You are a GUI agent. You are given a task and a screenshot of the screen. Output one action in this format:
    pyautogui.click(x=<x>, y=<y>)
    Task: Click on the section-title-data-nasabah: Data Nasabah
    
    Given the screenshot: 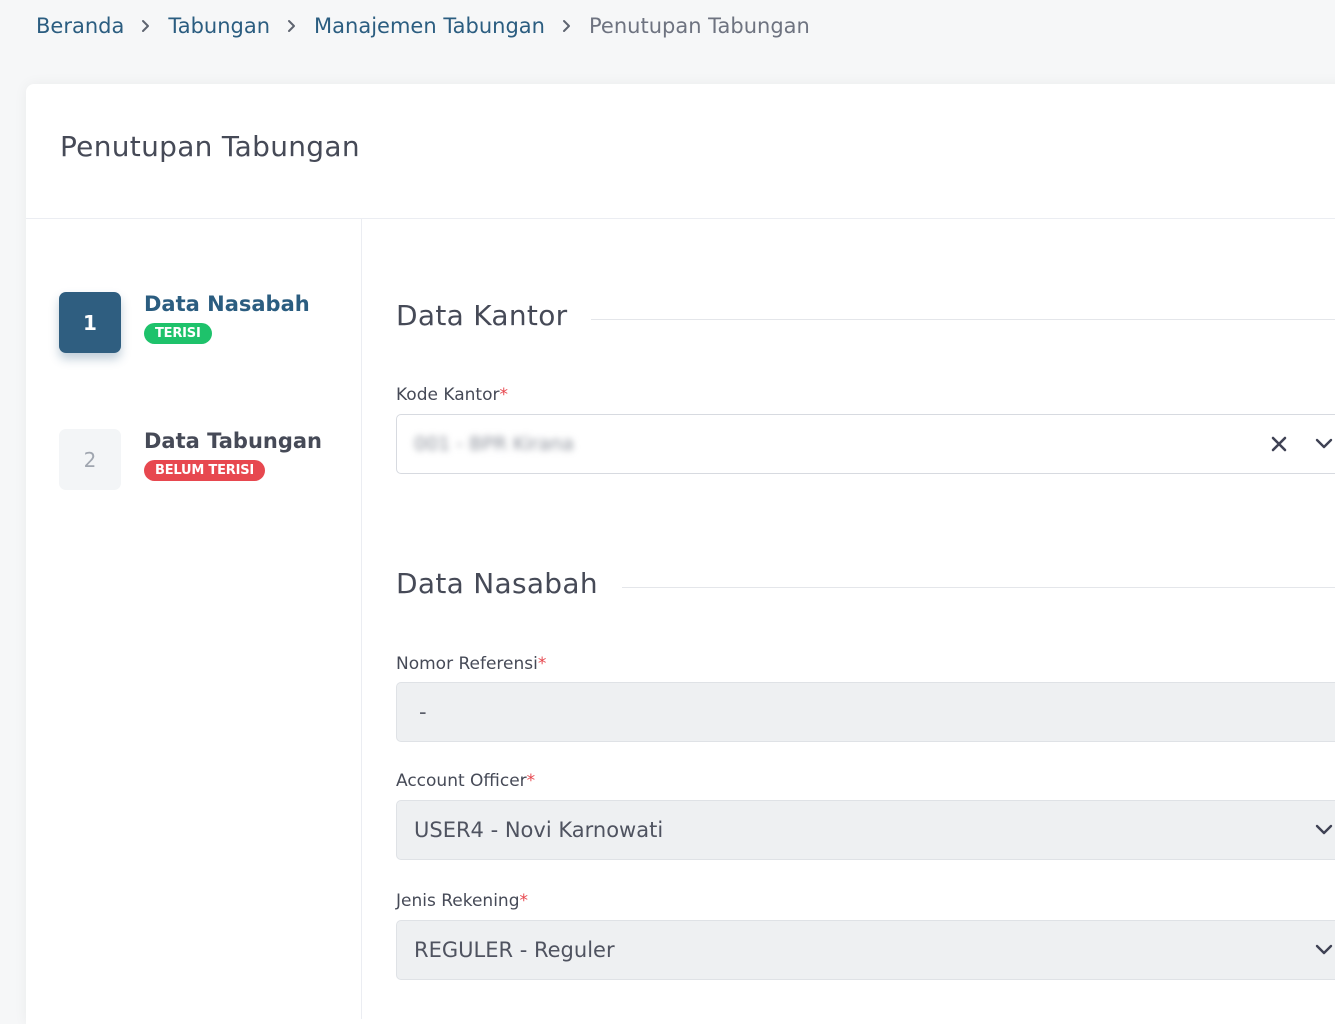 What is the action you would take?
    pyautogui.click(x=865, y=583)
    